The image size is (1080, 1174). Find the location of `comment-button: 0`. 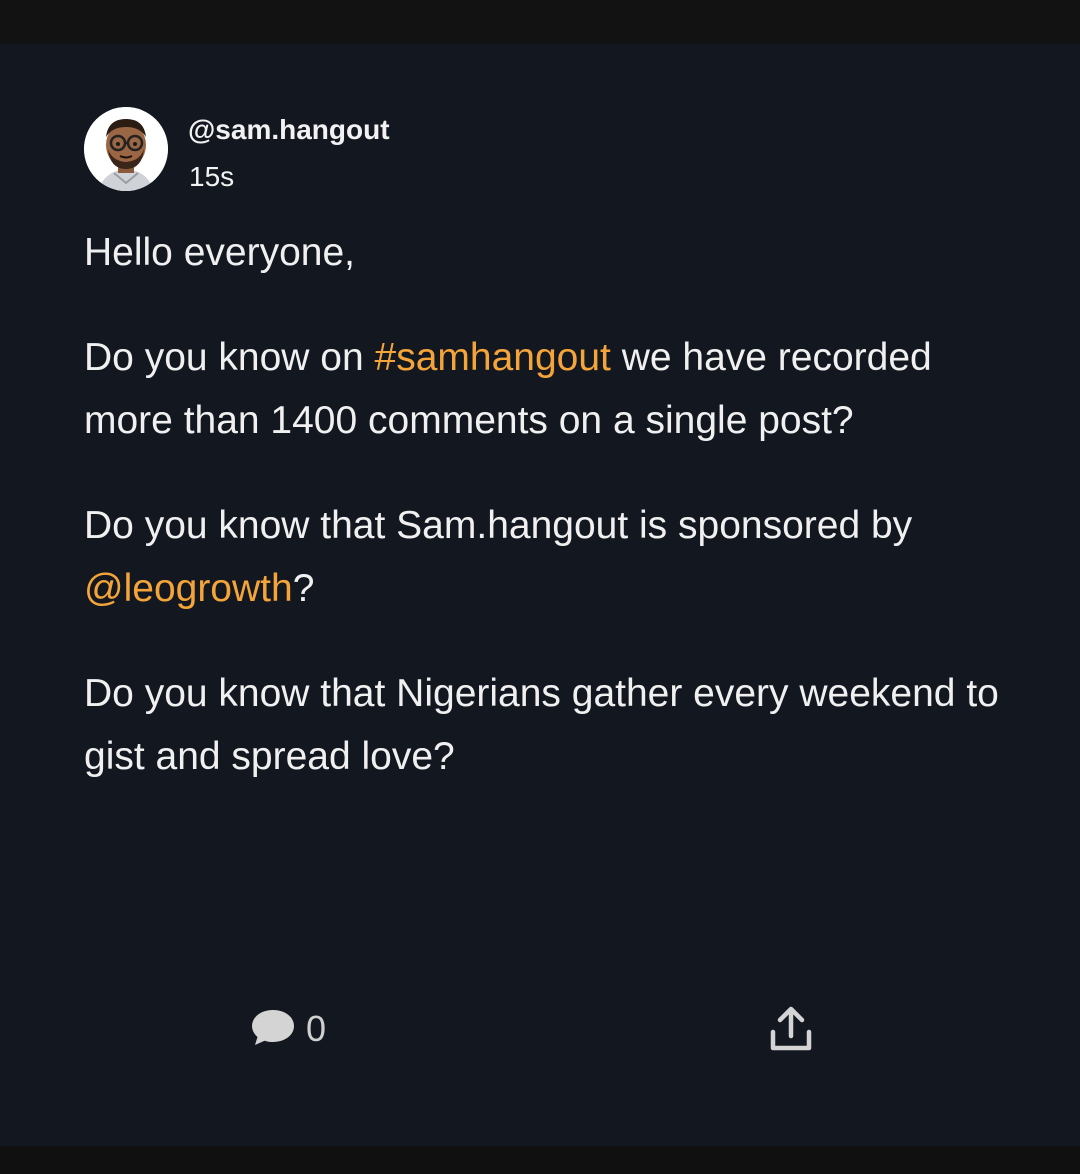

comment-button: 0 is located at coordinates (288, 1029).